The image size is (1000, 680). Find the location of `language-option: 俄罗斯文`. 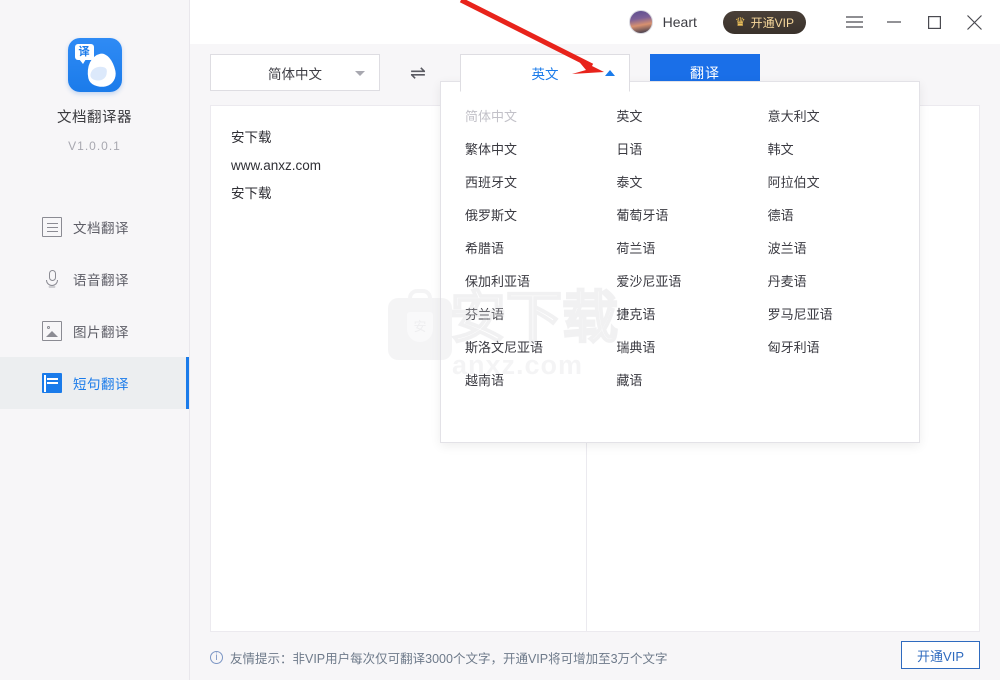

language-option: 俄罗斯文 is located at coordinates (540, 215).